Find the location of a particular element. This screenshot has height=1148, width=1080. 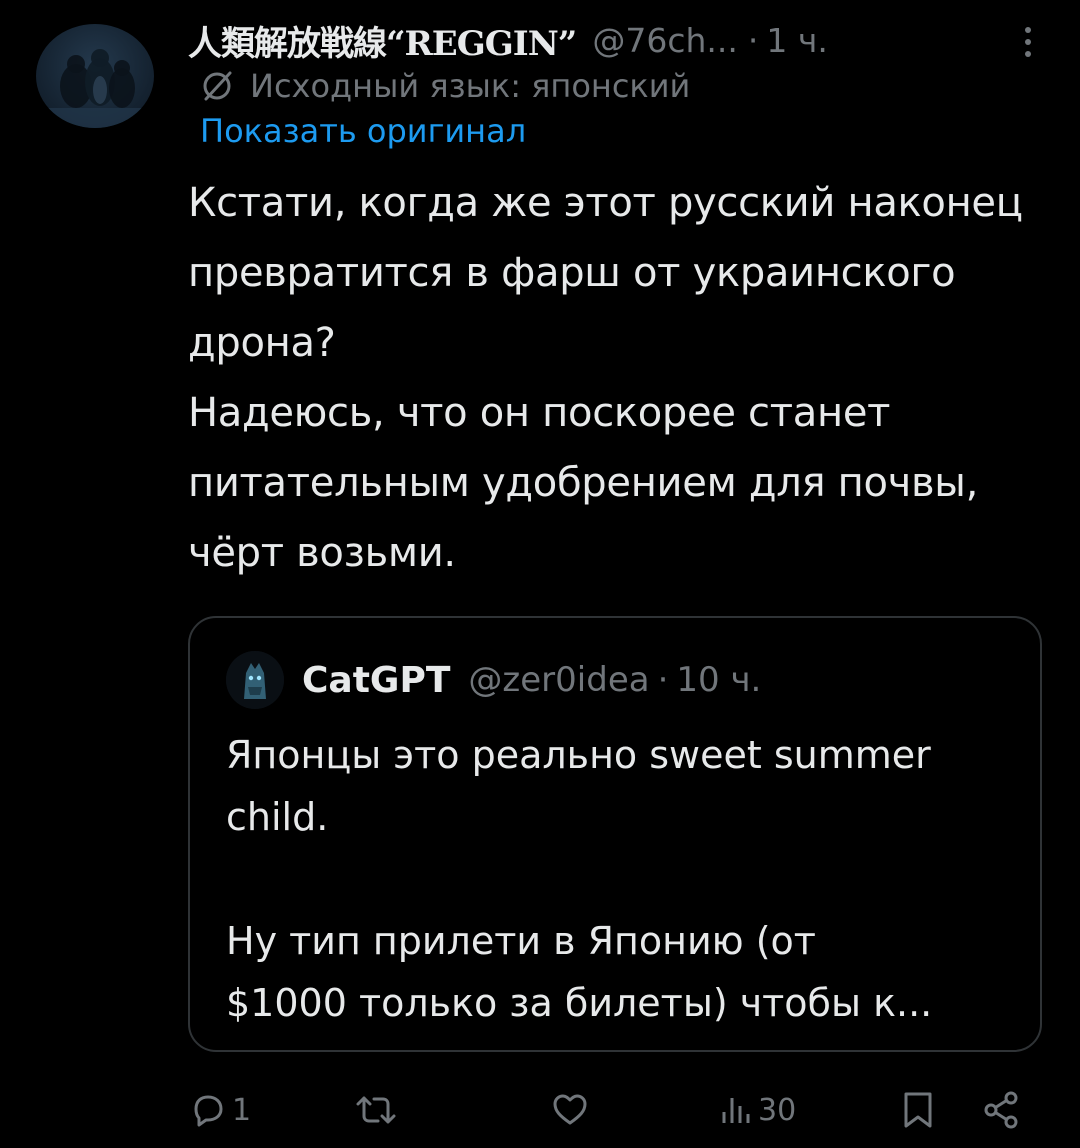

author-avatar is located at coordinates (95, 76).